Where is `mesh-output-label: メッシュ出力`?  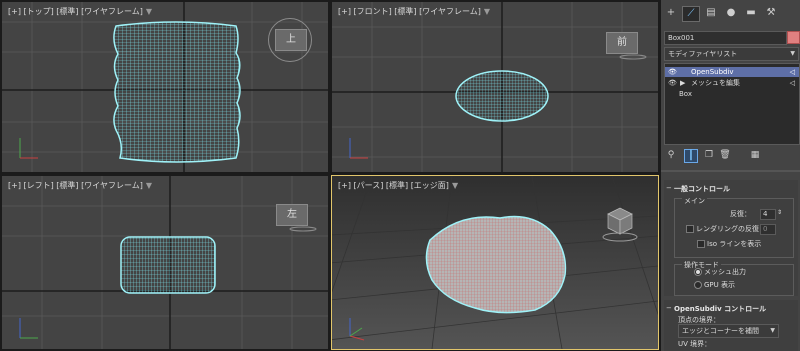 mesh-output-label: メッシュ出力 is located at coordinates (725, 272).